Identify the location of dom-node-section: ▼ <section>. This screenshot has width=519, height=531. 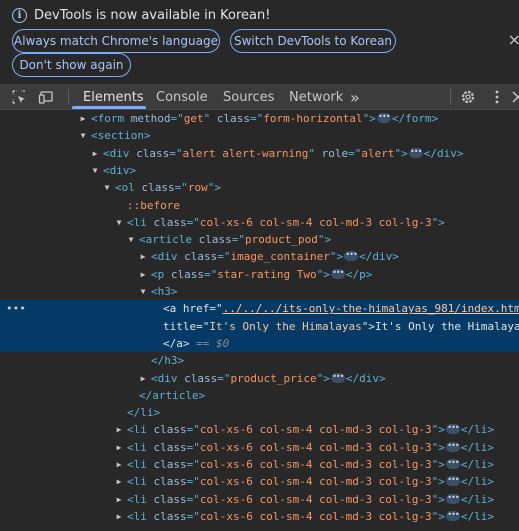
(259, 135).